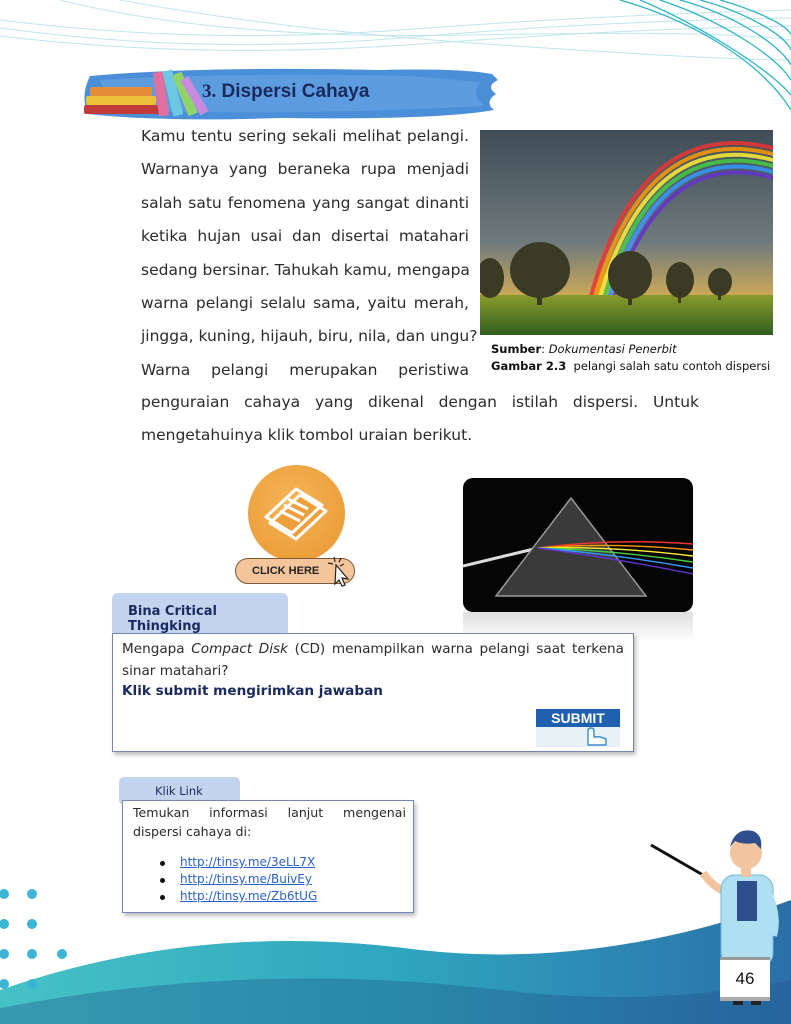 The image size is (791, 1024). What do you see at coordinates (612, 349) in the screenshot?
I see `source-value: Dokumentasi Penerbit` at bounding box center [612, 349].